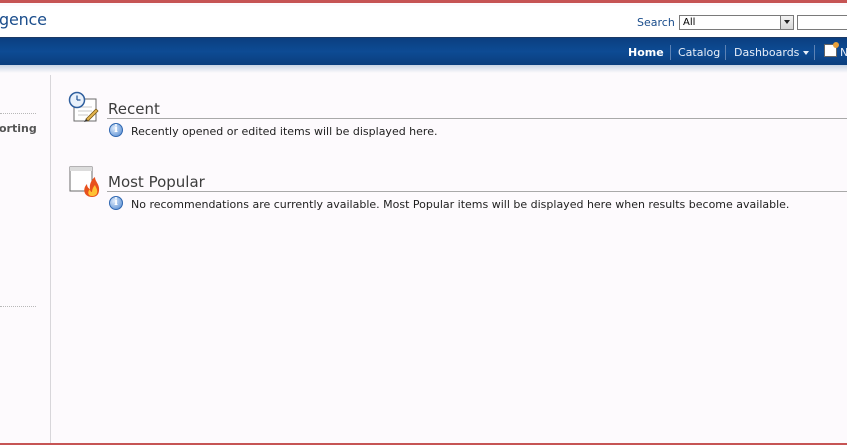 The width and height of the screenshot is (847, 445). I want to click on flame-document-icon, so click(84, 181).